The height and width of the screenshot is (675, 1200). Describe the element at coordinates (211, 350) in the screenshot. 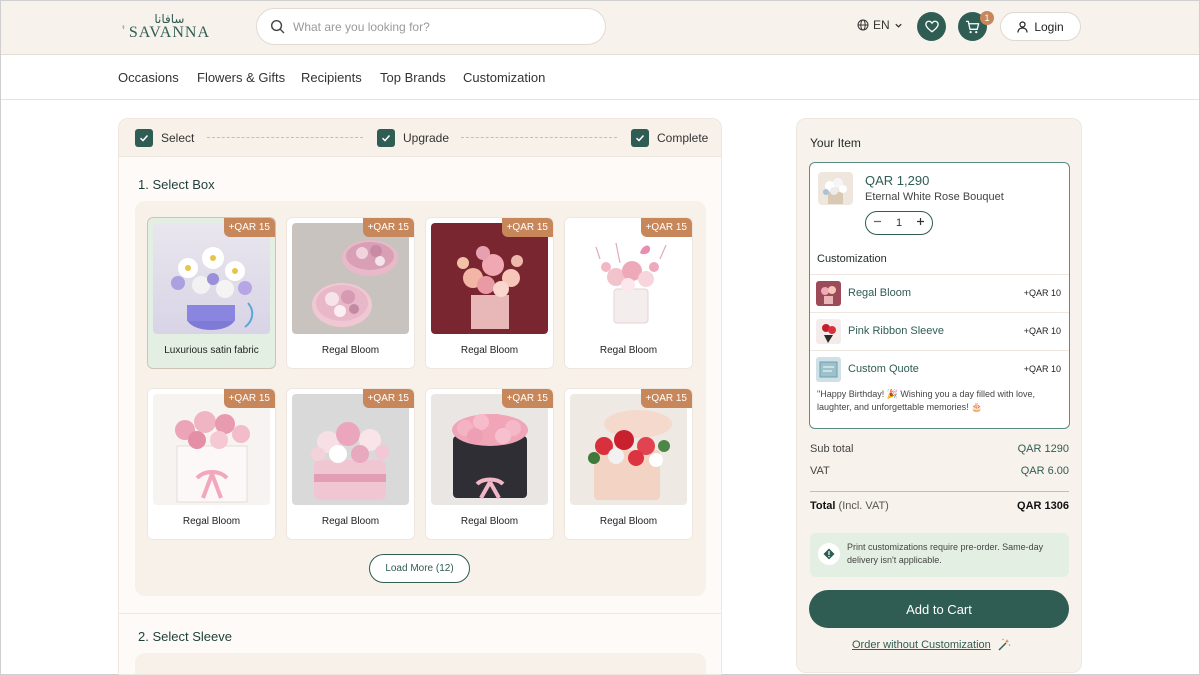

I see `box-name: Luxurious satin fabric` at that location.